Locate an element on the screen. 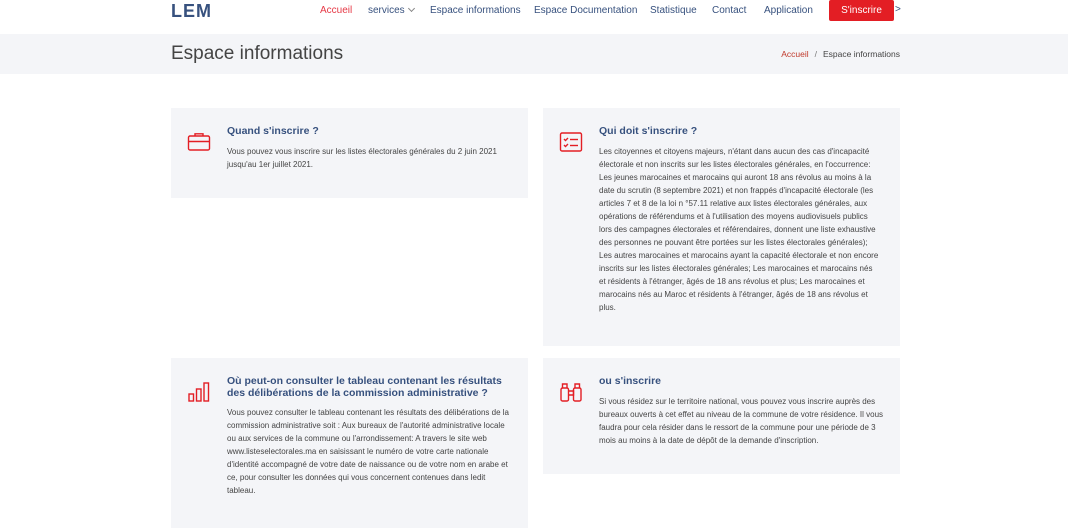 The height and width of the screenshot is (532, 1068). site-logo: LEM is located at coordinates (191, 11).